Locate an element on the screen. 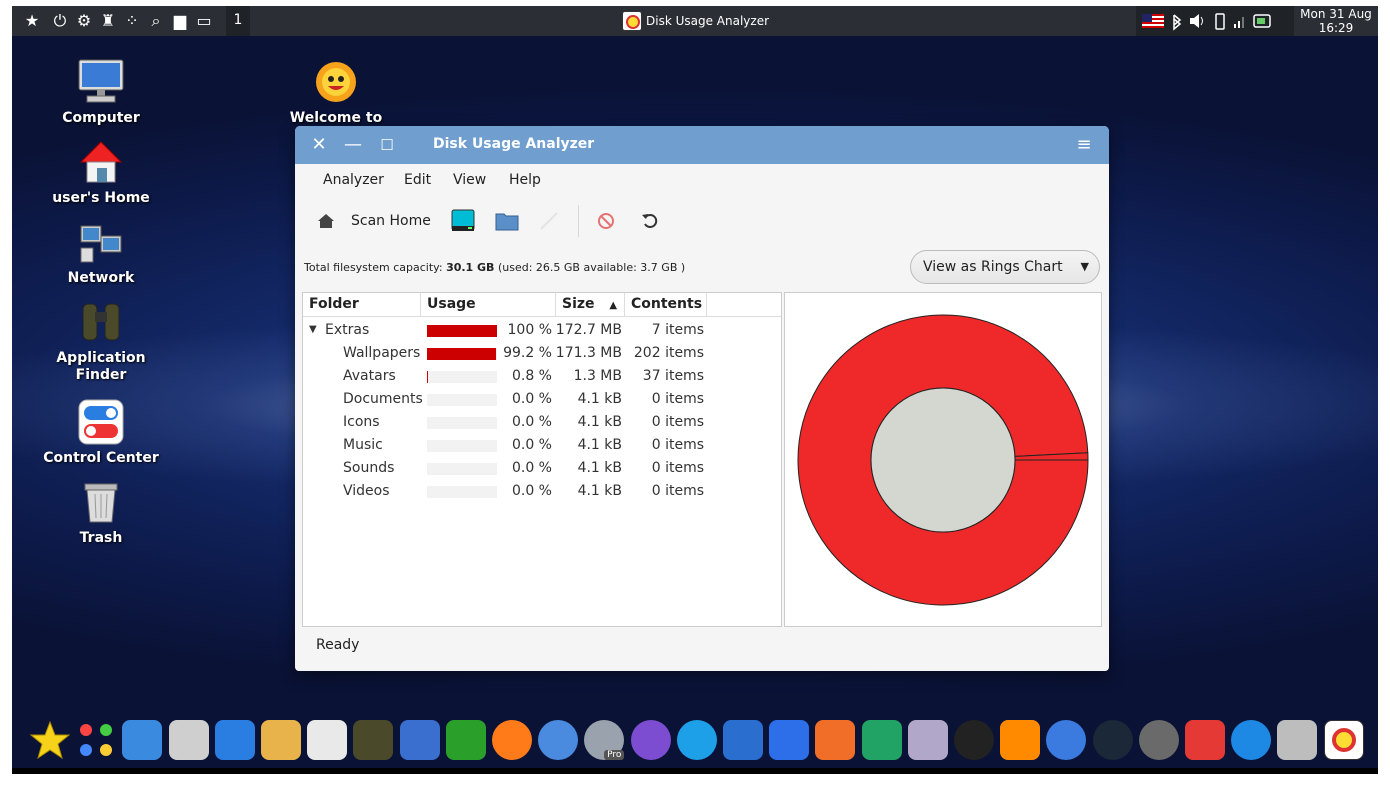 The image size is (1390, 792). folder-row: Documents 0.0 % 4.1 kB 0 items is located at coordinates (542, 399).